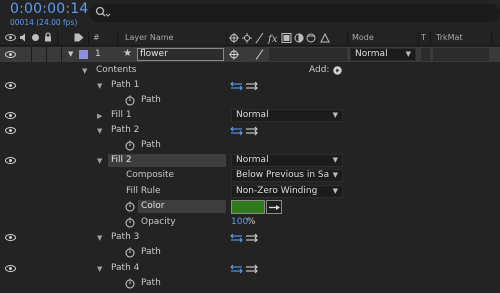 The height and width of the screenshot is (293, 500). I want to click on fill2-label: Fill 2, so click(121, 160).